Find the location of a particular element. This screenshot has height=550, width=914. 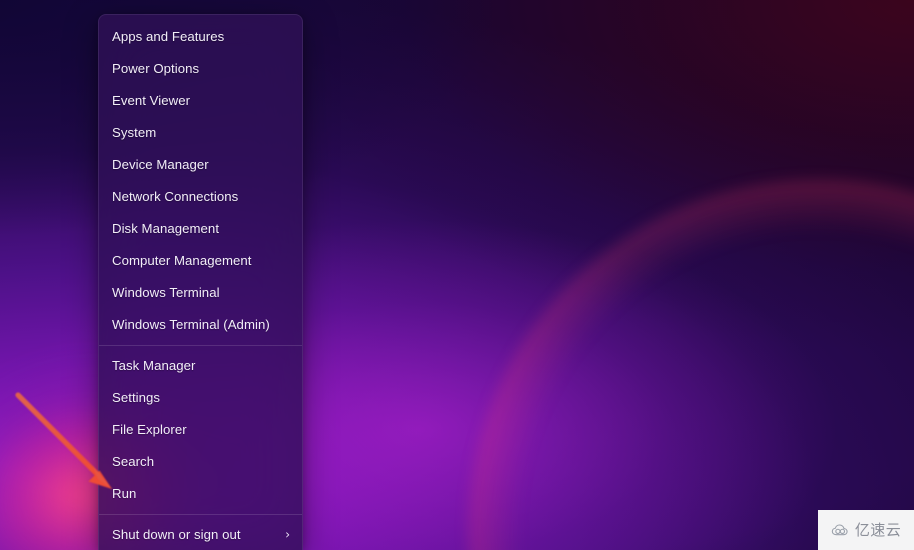

cloud-icon is located at coordinates (839, 530).